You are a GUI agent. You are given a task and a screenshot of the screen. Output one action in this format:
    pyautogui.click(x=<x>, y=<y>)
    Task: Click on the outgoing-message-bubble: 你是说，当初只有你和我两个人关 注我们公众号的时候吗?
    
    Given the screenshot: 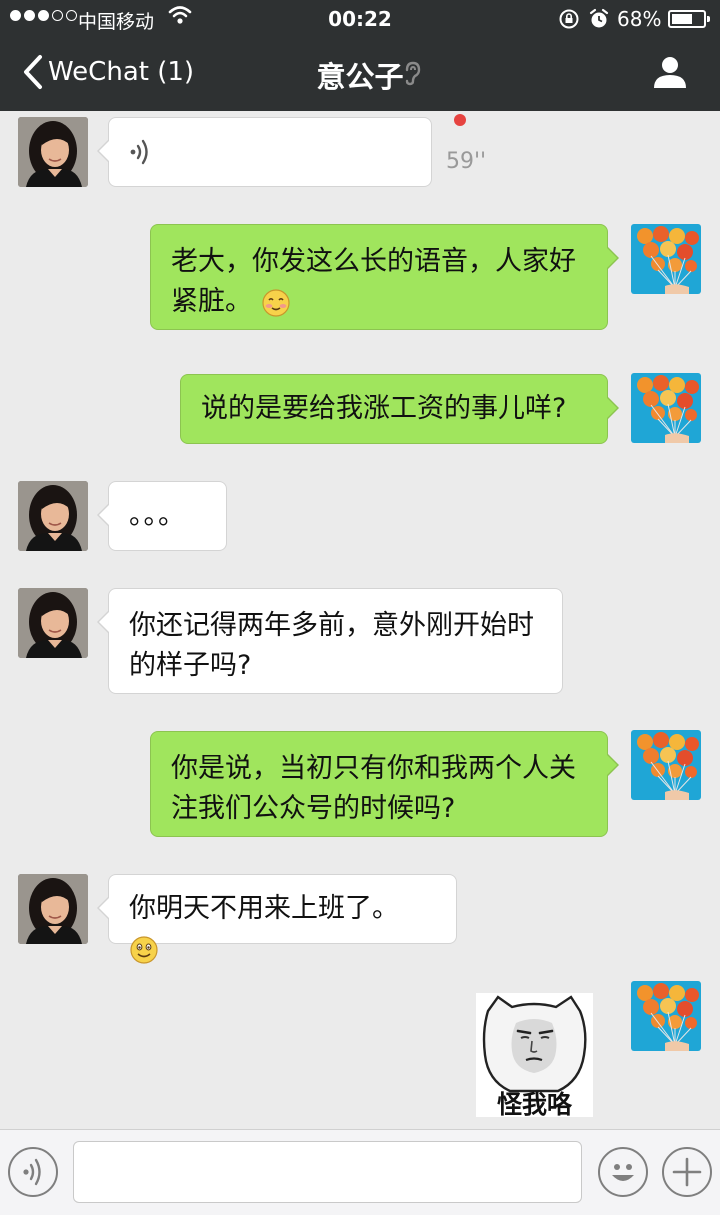 What is the action you would take?
    pyautogui.click(x=384, y=784)
    